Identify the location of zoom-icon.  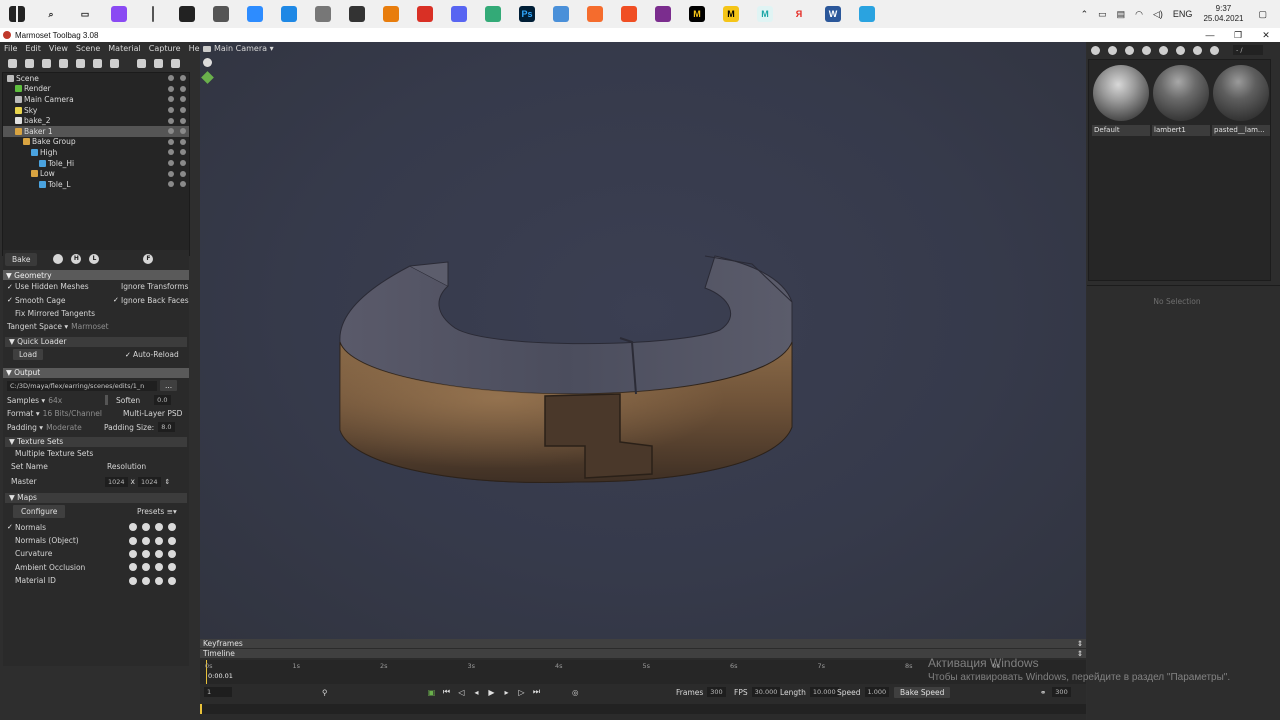
(255, 14).